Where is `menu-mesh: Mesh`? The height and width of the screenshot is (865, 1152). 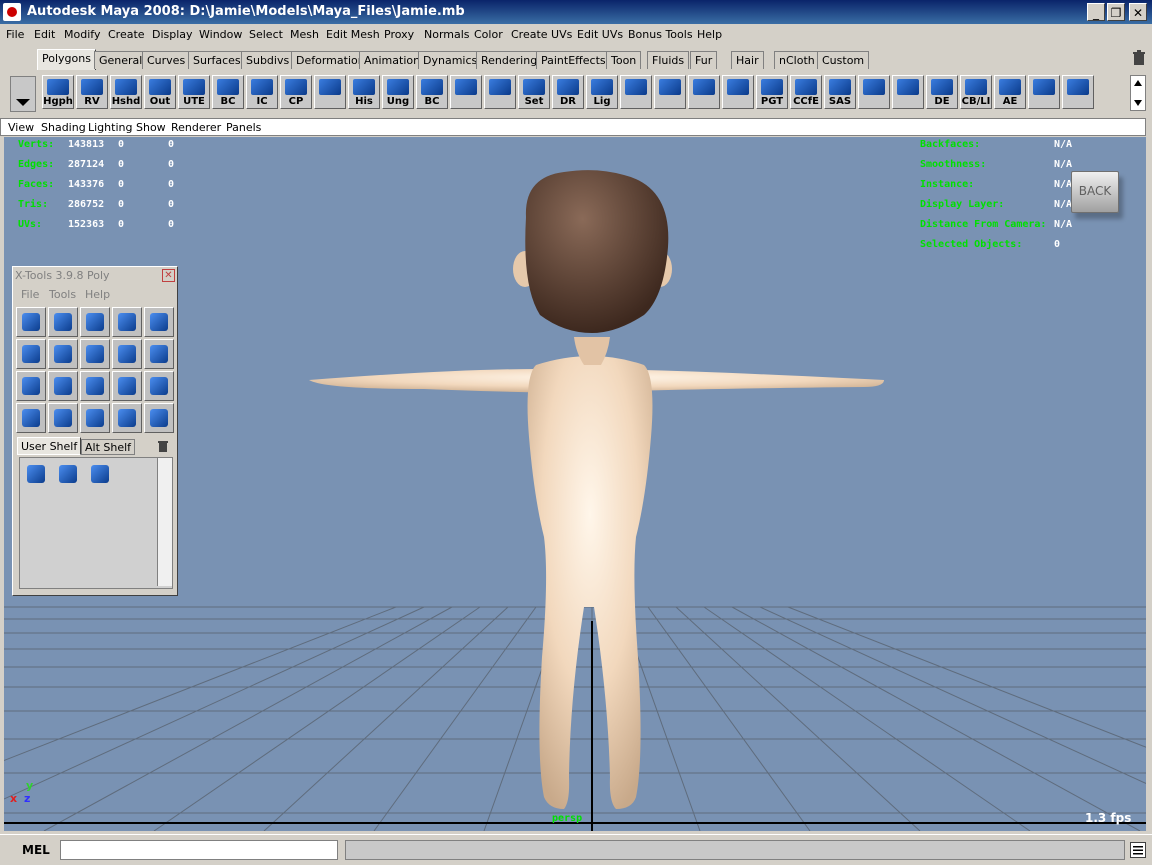 menu-mesh: Mesh is located at coordinates (304, 34).